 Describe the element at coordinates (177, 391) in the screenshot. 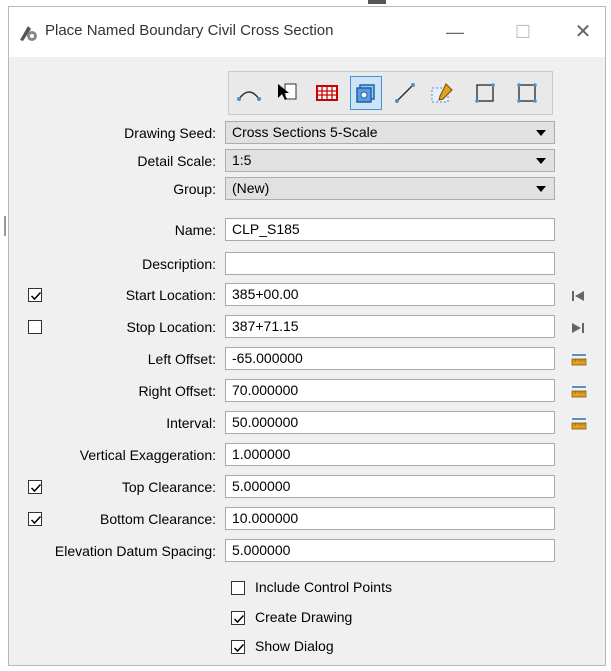

I see `right-offset-label: Right Offset:` at that location.